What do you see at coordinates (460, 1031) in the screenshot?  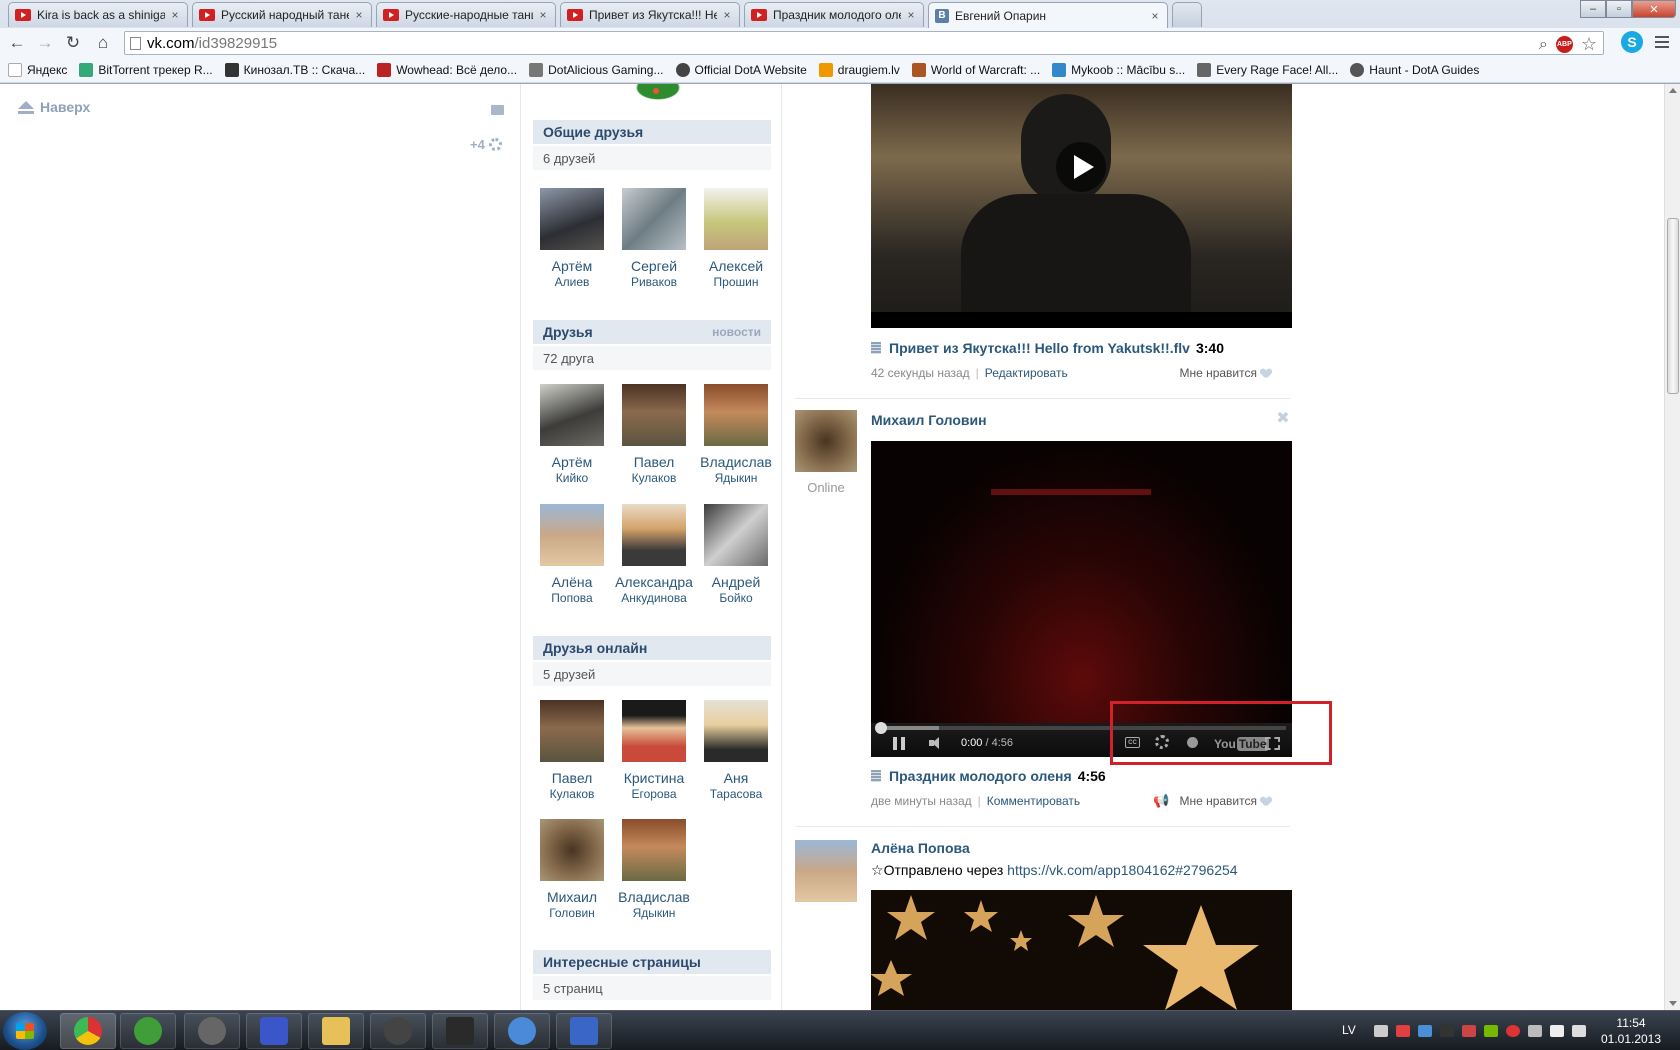 I see `taskbar-app-media` at bounding box center [460, 1031].